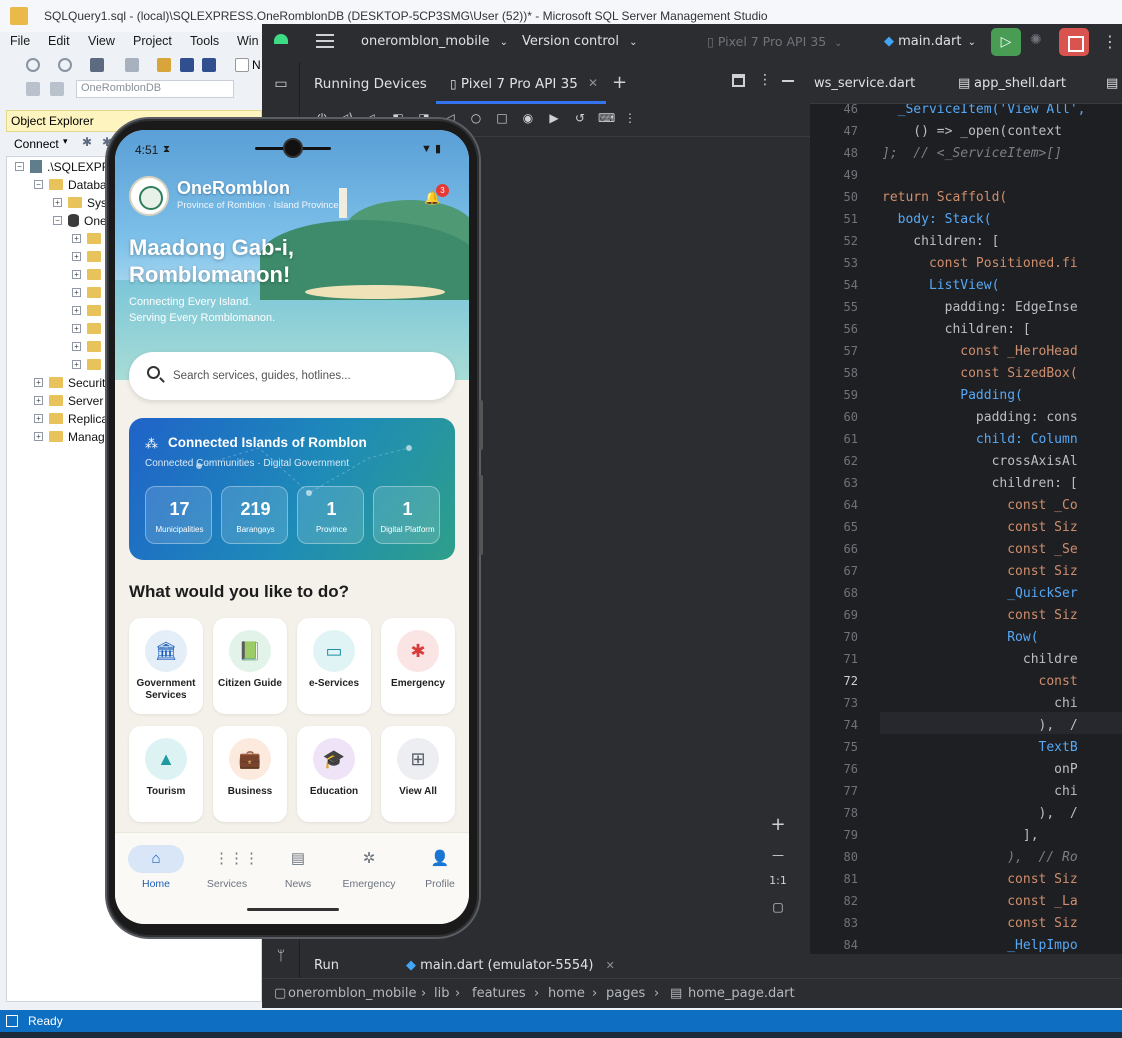  What do you see at coordinates (630, 118) in the screenshot?
I see `more-controls-icon: ⋮` at bounding box center [630, 118].